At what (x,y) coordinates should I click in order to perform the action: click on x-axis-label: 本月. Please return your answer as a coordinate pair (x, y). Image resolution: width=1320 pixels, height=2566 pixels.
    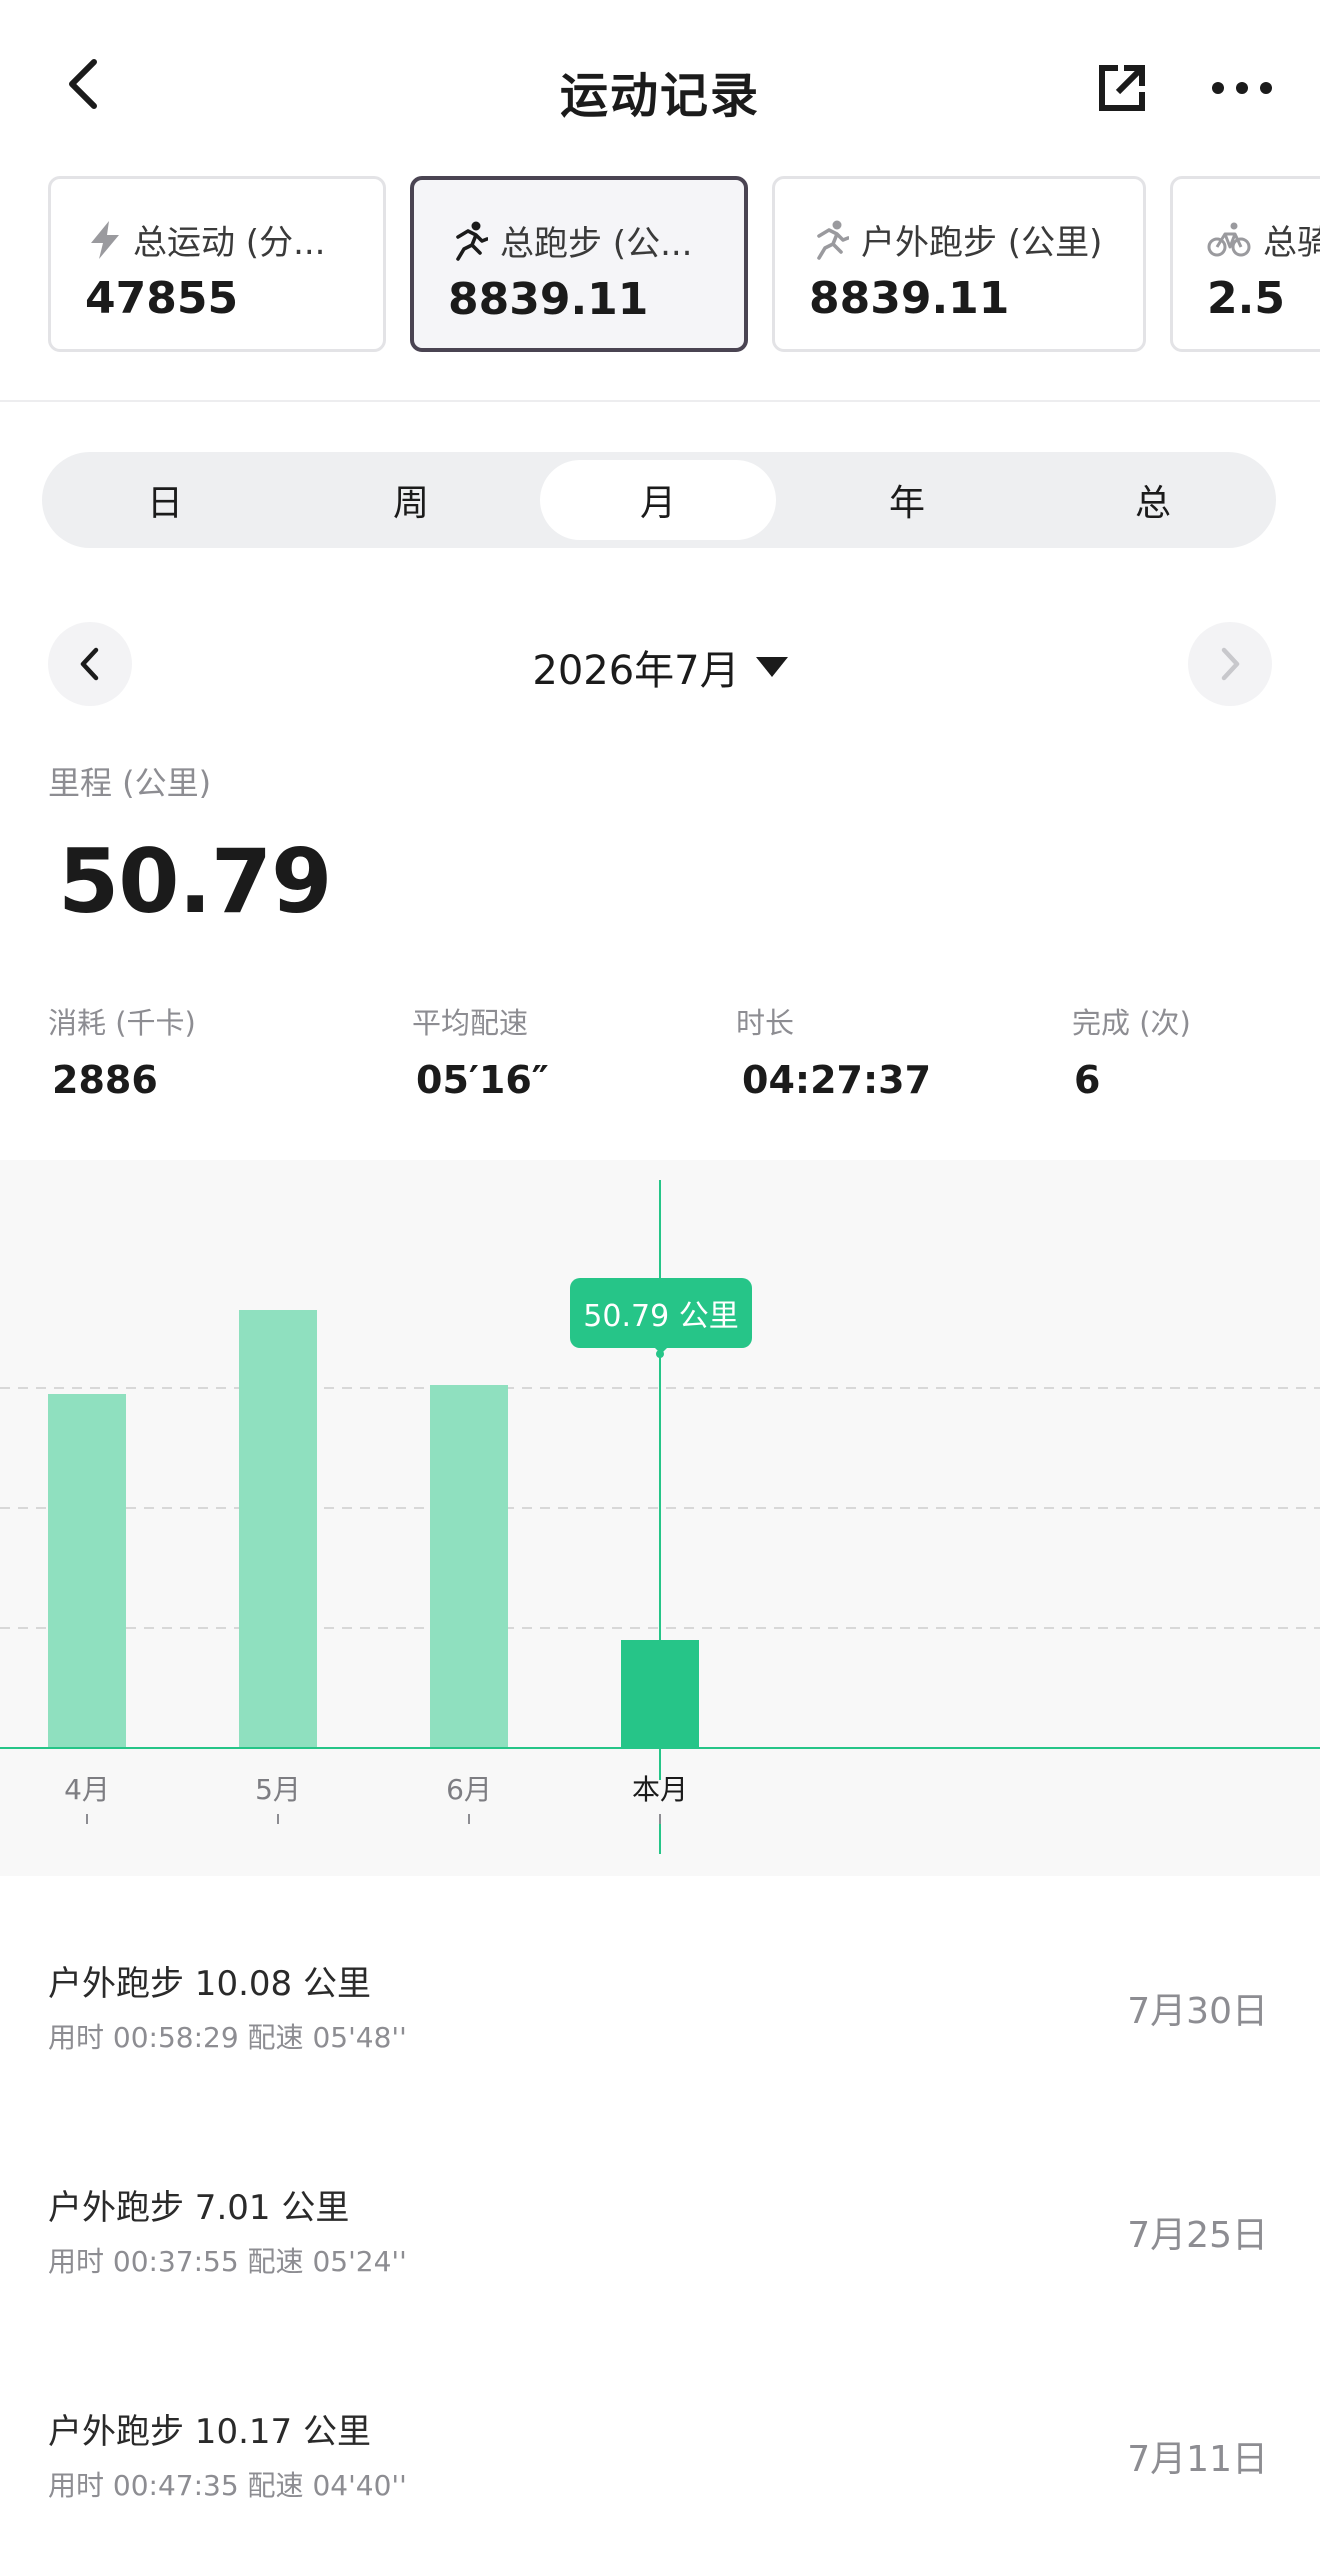
    Looking at the image, I should click on (659, 1789).